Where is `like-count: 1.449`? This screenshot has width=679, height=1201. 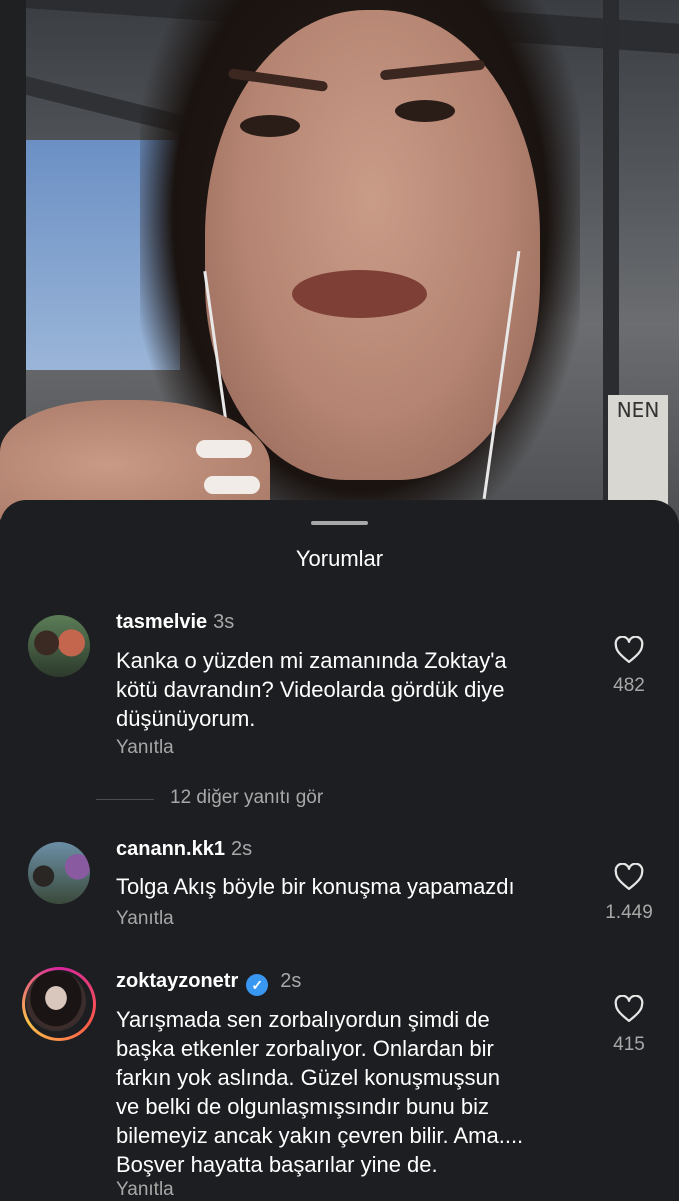
like-count: 1.449 is located at coordinates (629, 912).